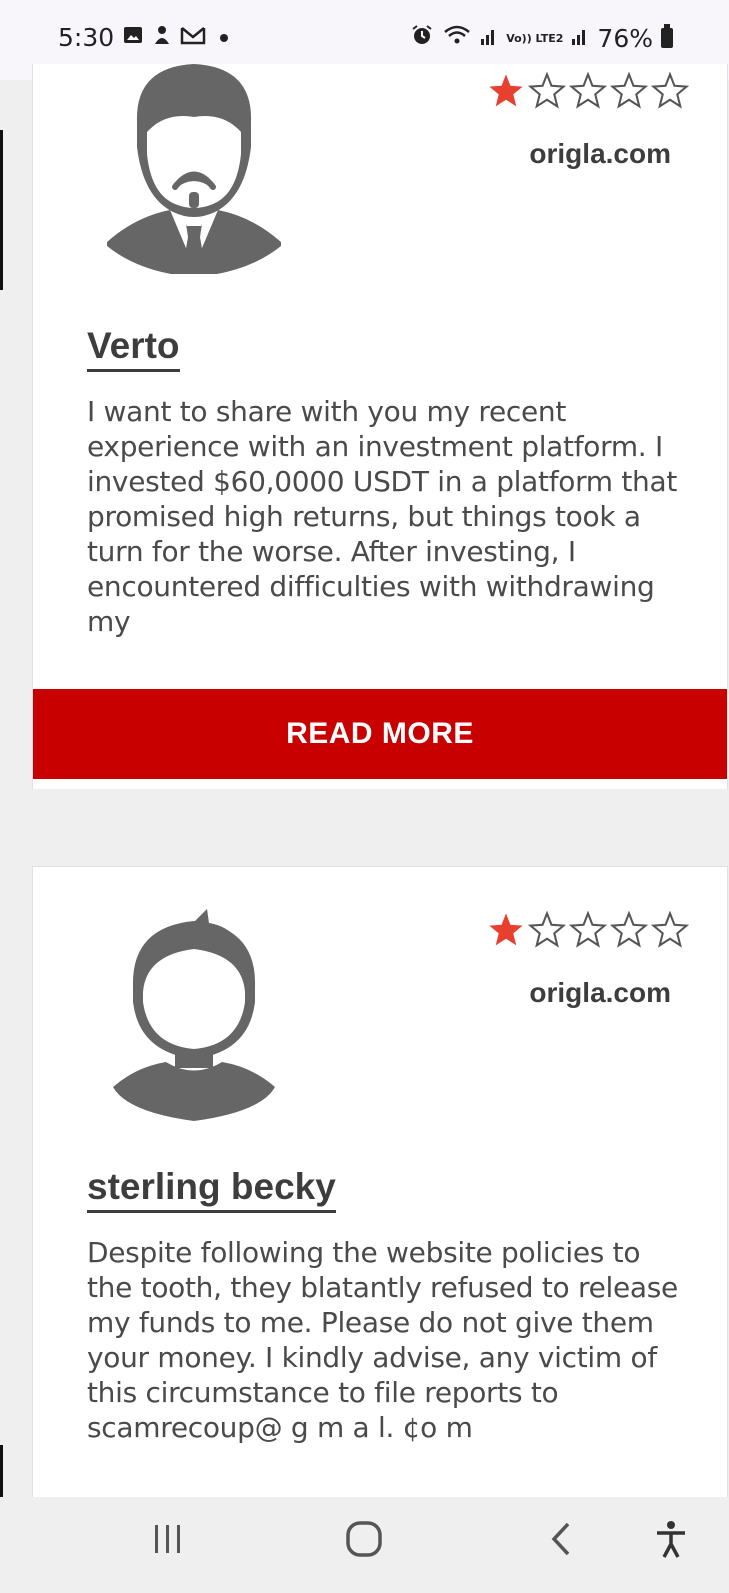 Image resolution: width=729 pixels, height=1593 pixels. Describe the element at coordinates (162, 38) in the screenshot. I see `person-icon` at that location.